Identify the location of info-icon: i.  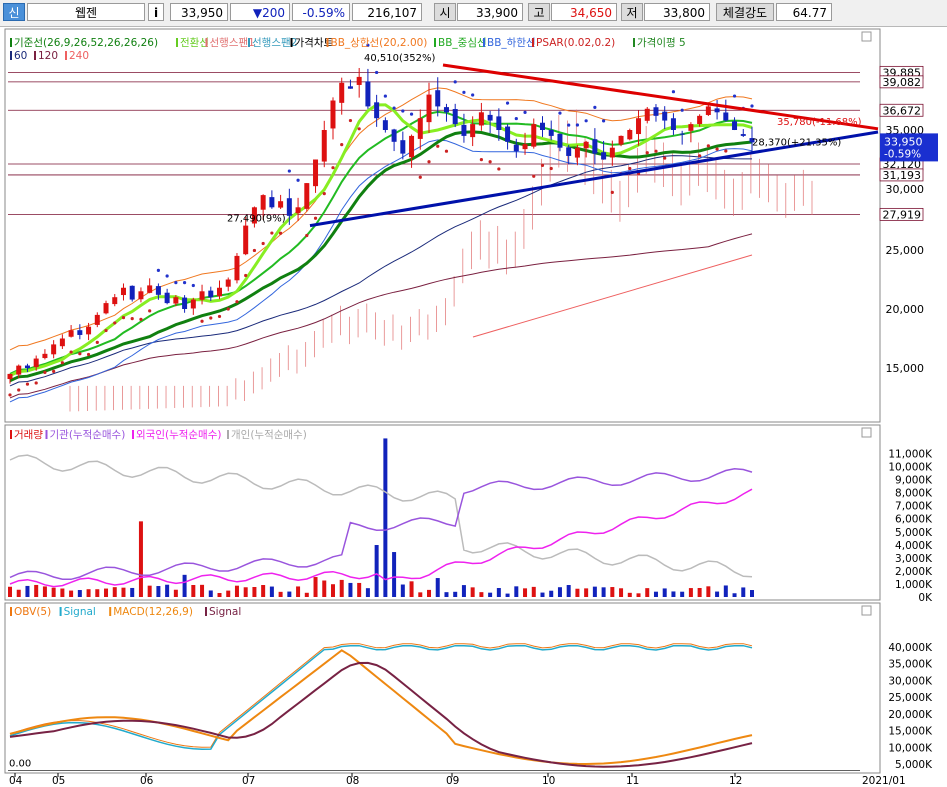
(156, 12).